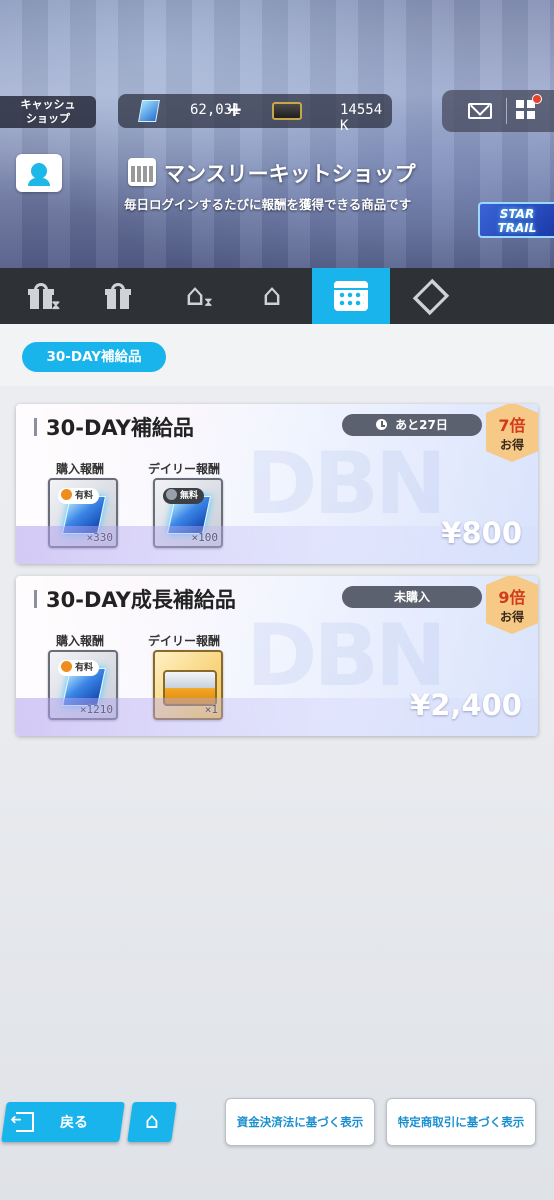 The height and width of the screenshot is (1200, 554). I want to click on commercial-transactions-act-button: 特定商取引に基づく表示, so click(461, 1122).